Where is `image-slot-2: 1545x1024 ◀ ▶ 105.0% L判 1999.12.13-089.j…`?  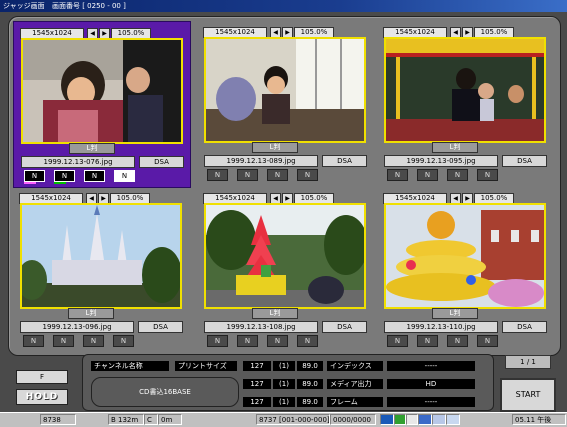 image-slot-2: 1545x1024 ◀ ▶ 105.0% L判 1999.12.13-089.j… is located at coordinates (285, 103).